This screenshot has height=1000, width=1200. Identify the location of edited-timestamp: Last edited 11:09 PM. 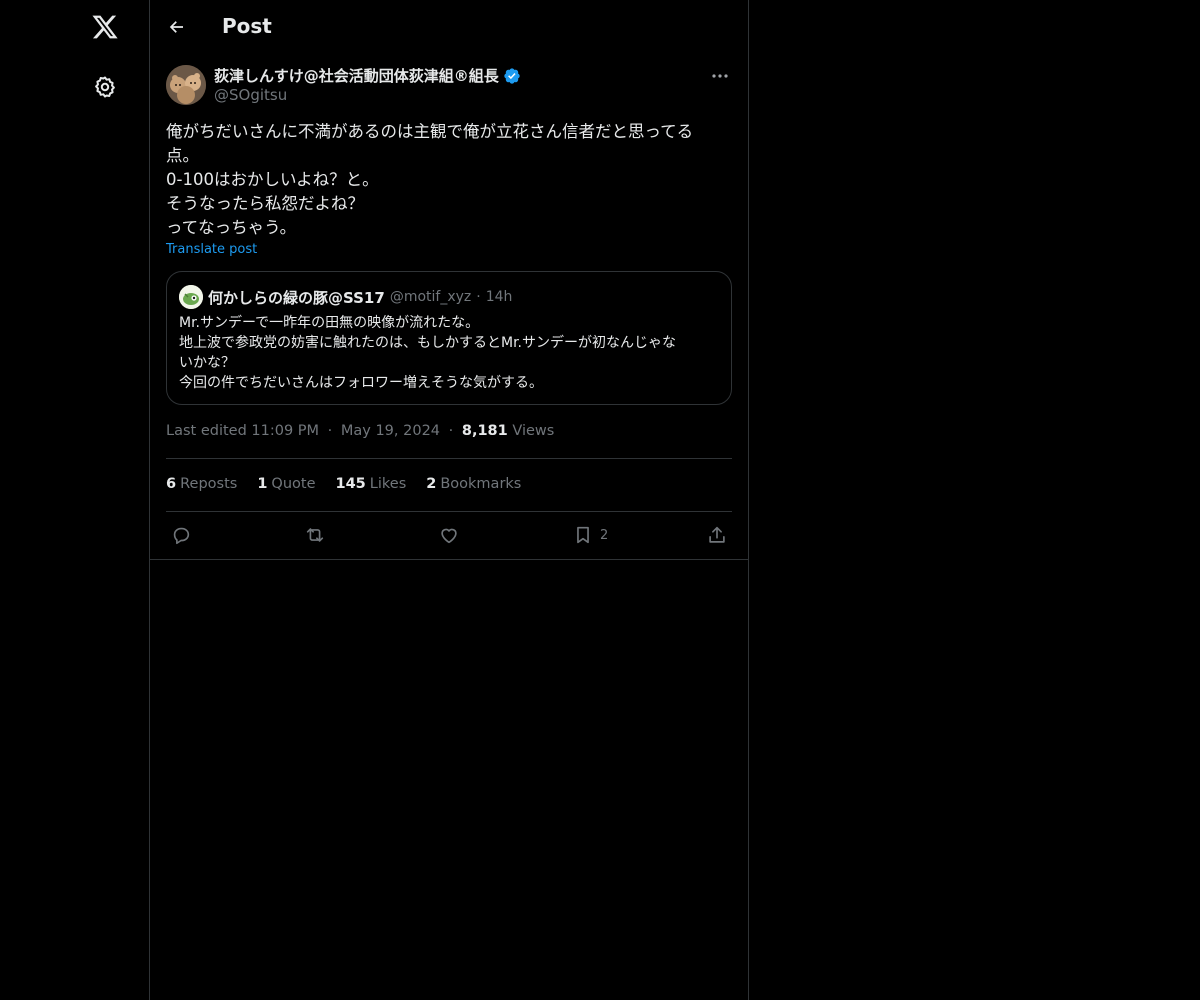
(242, 431).